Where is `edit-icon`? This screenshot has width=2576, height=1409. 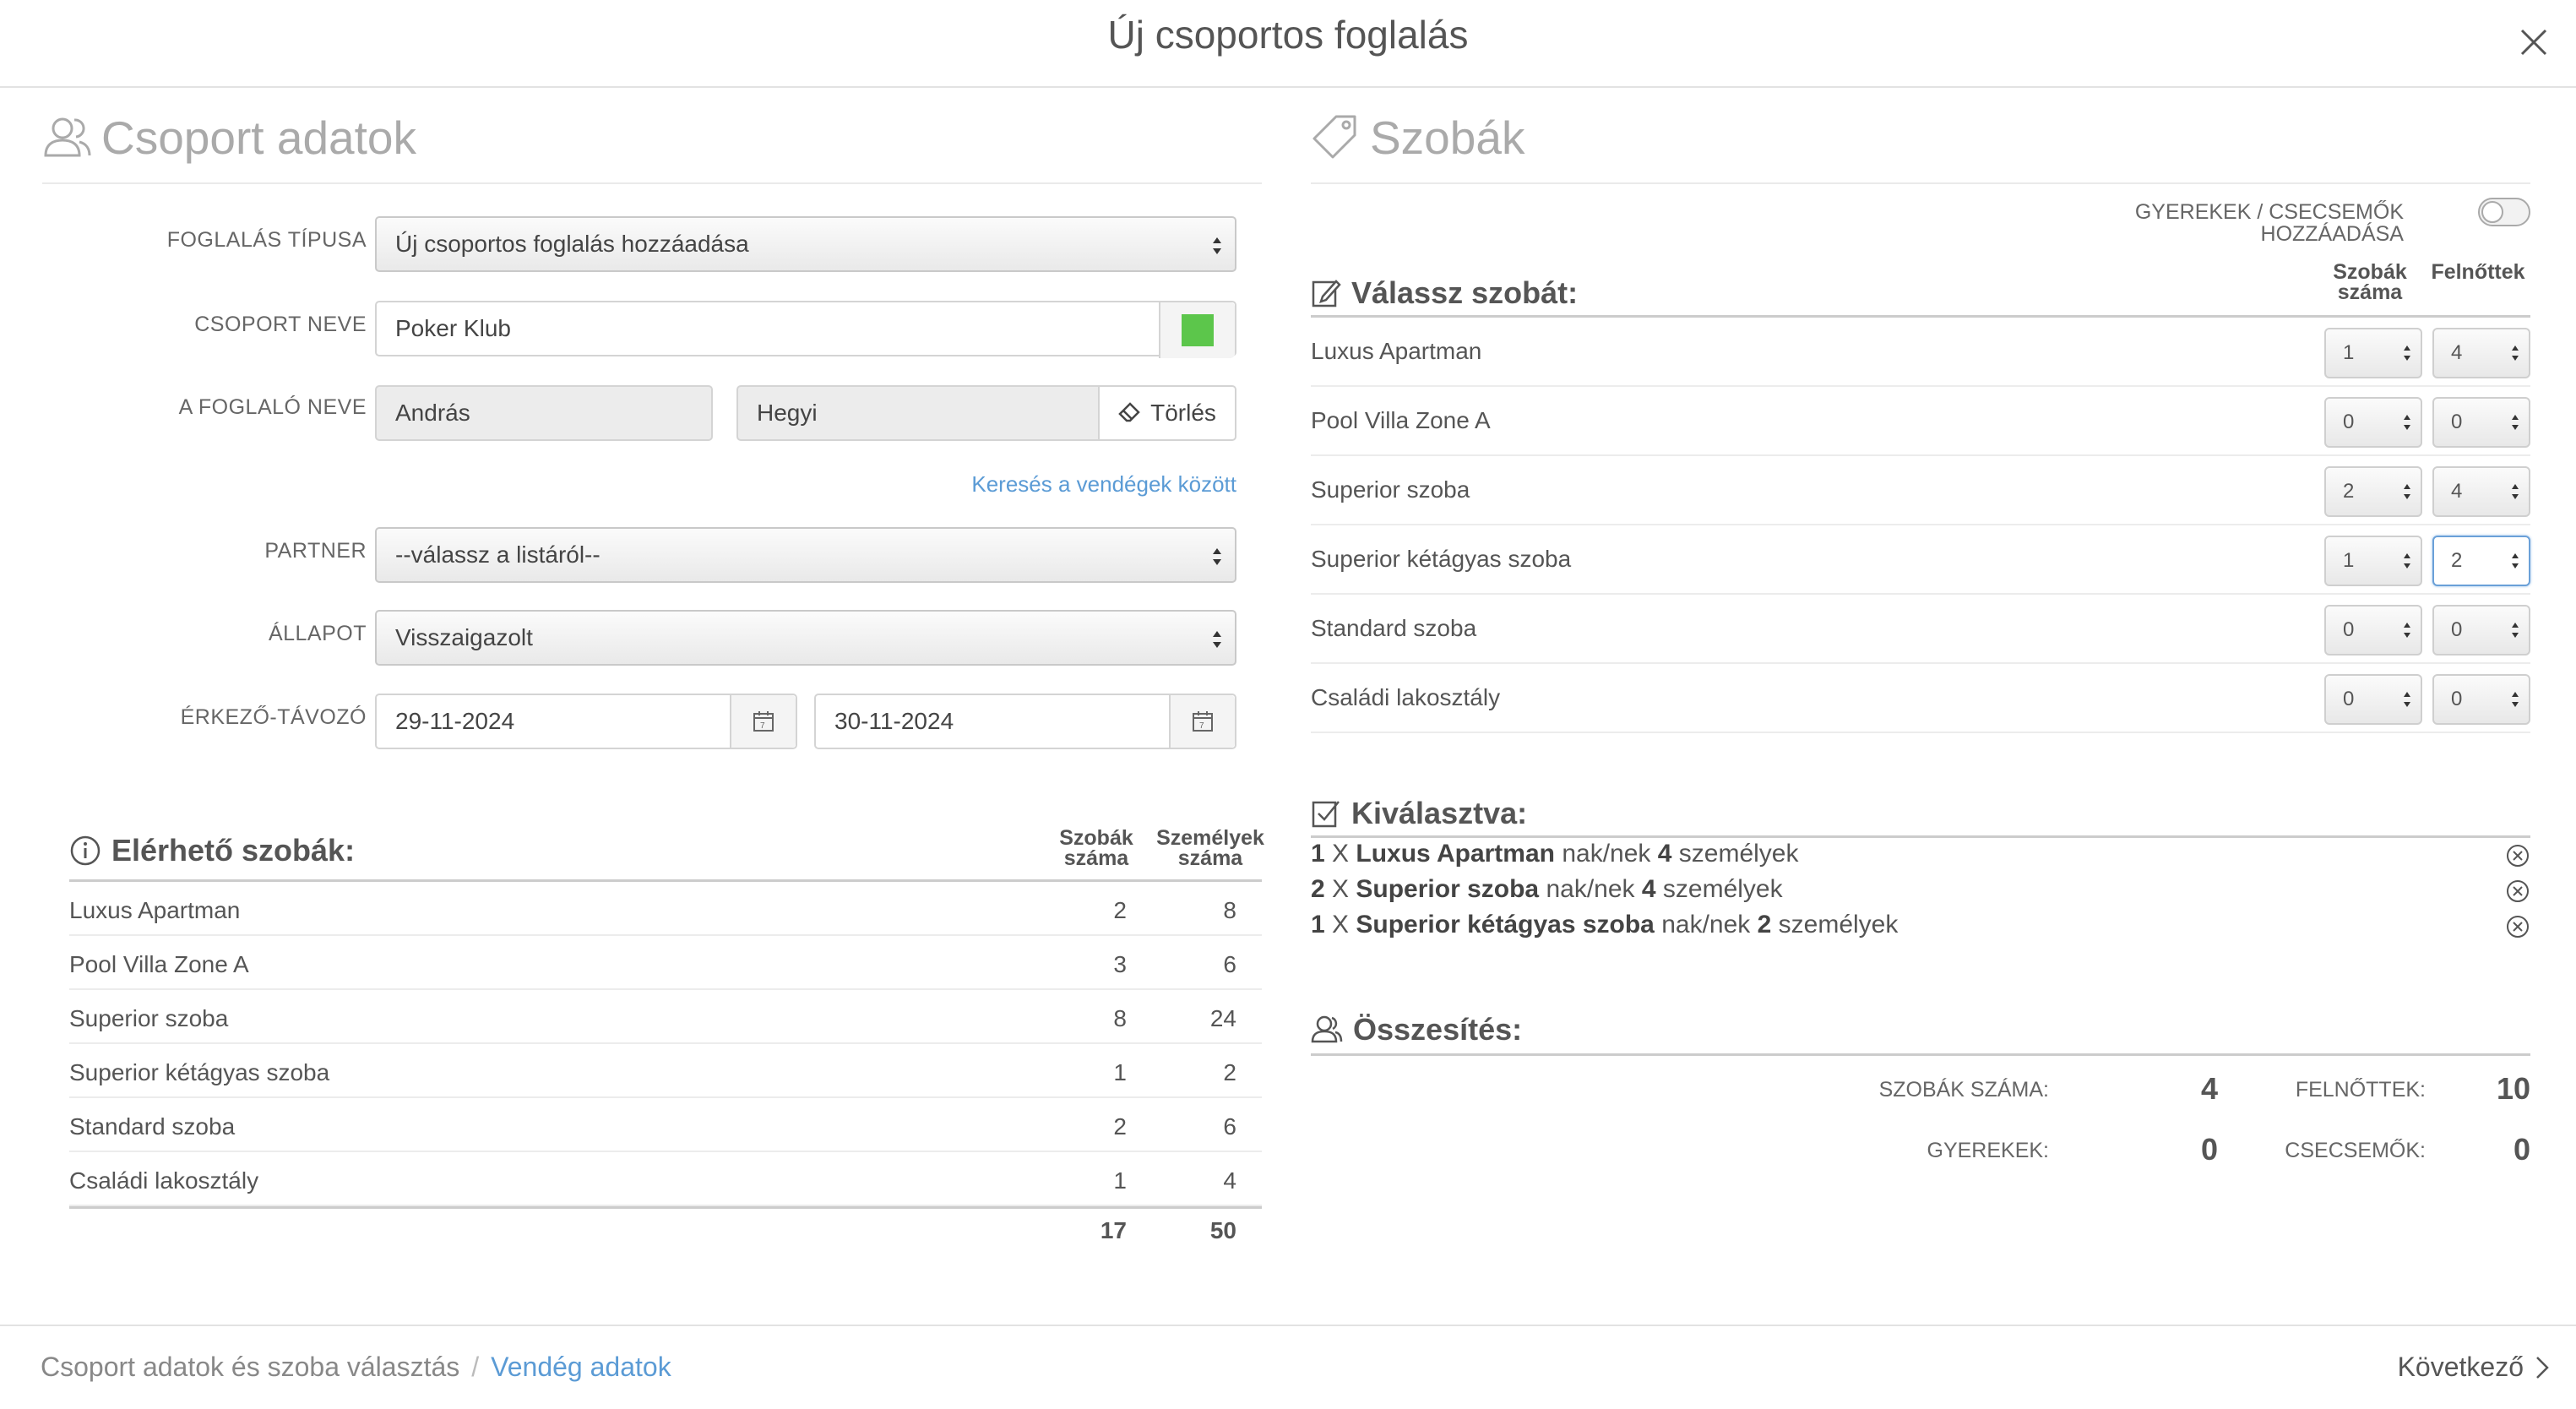 edit-icon is located at coordinates (1326, 293).